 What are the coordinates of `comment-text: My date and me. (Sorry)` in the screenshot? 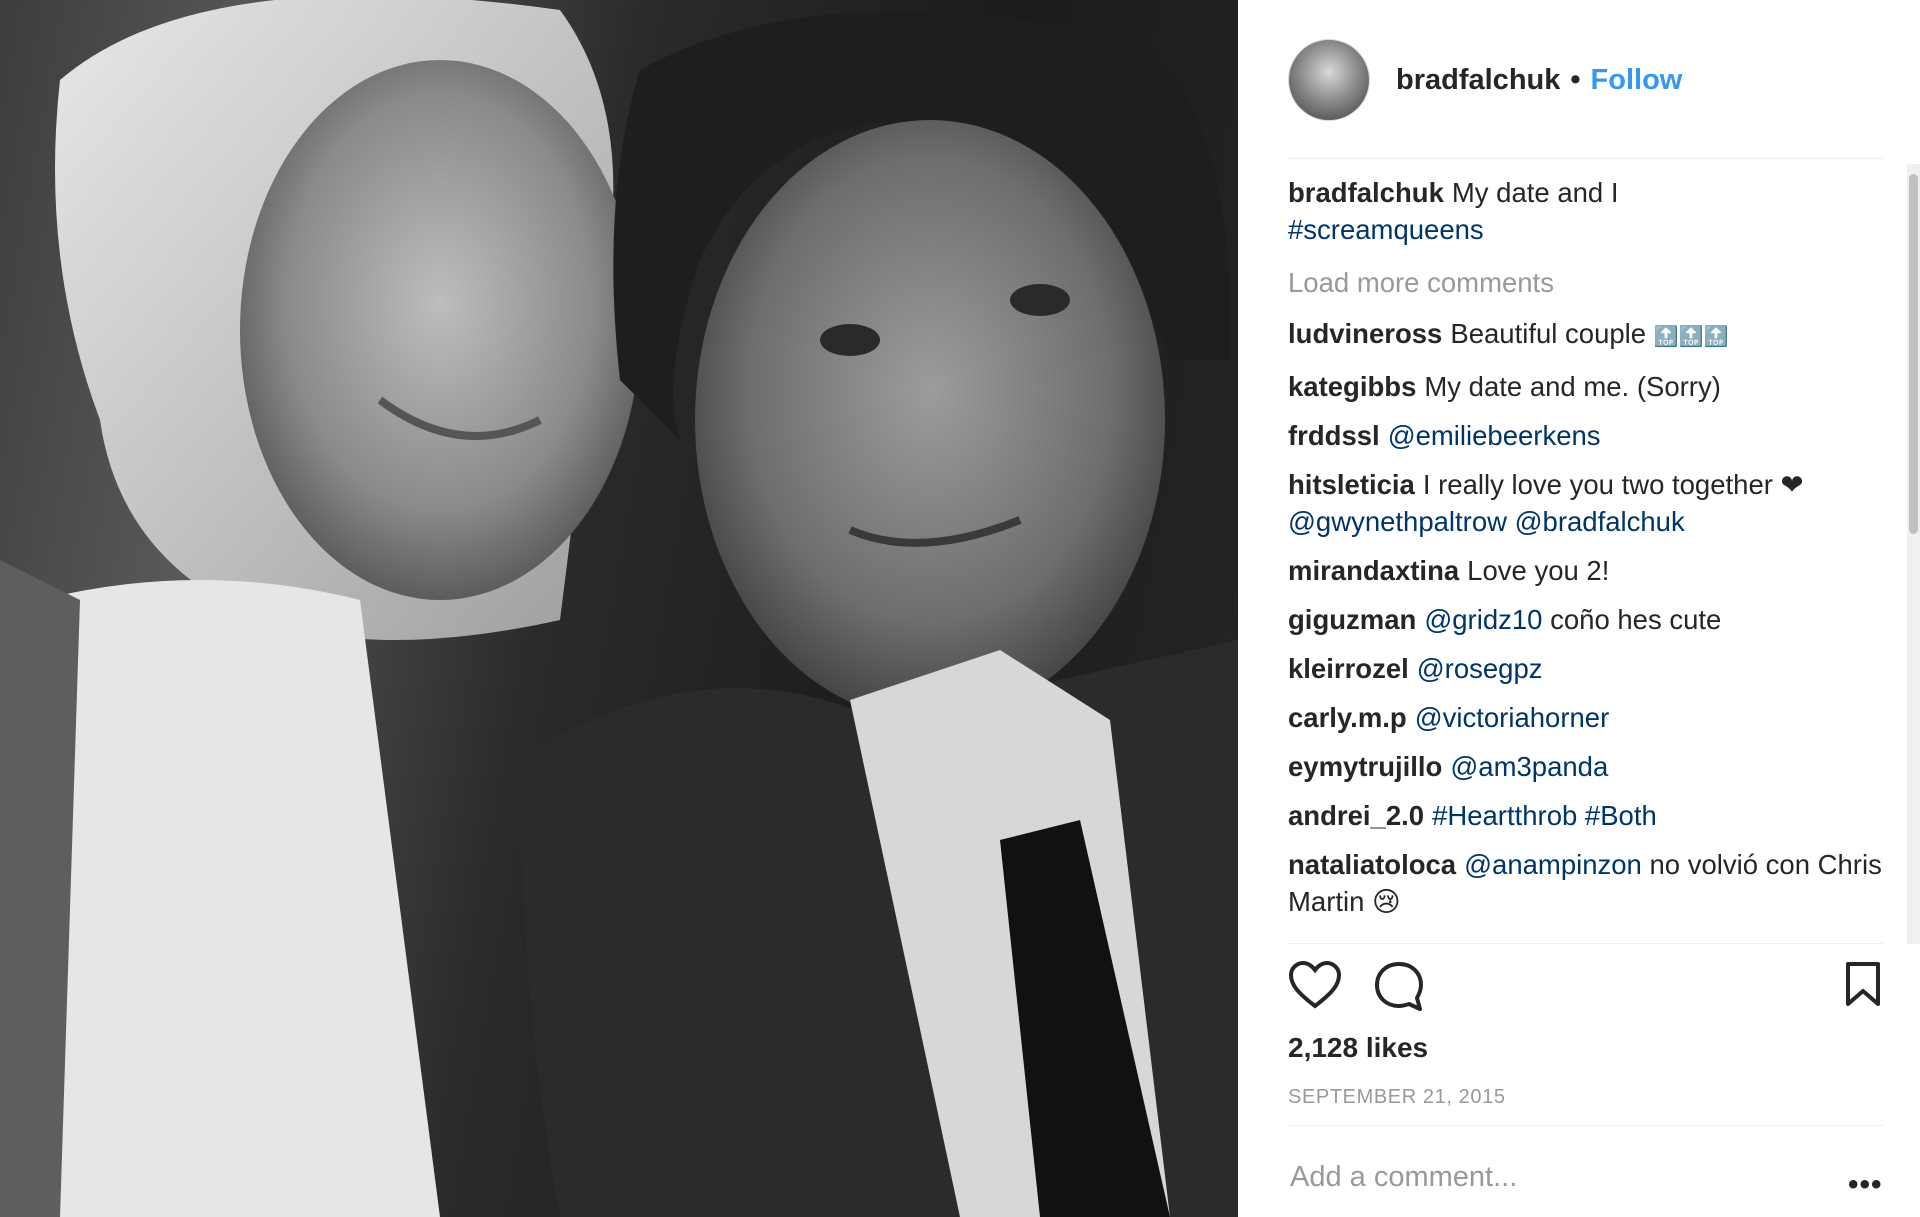 It's located at (1572, 386).